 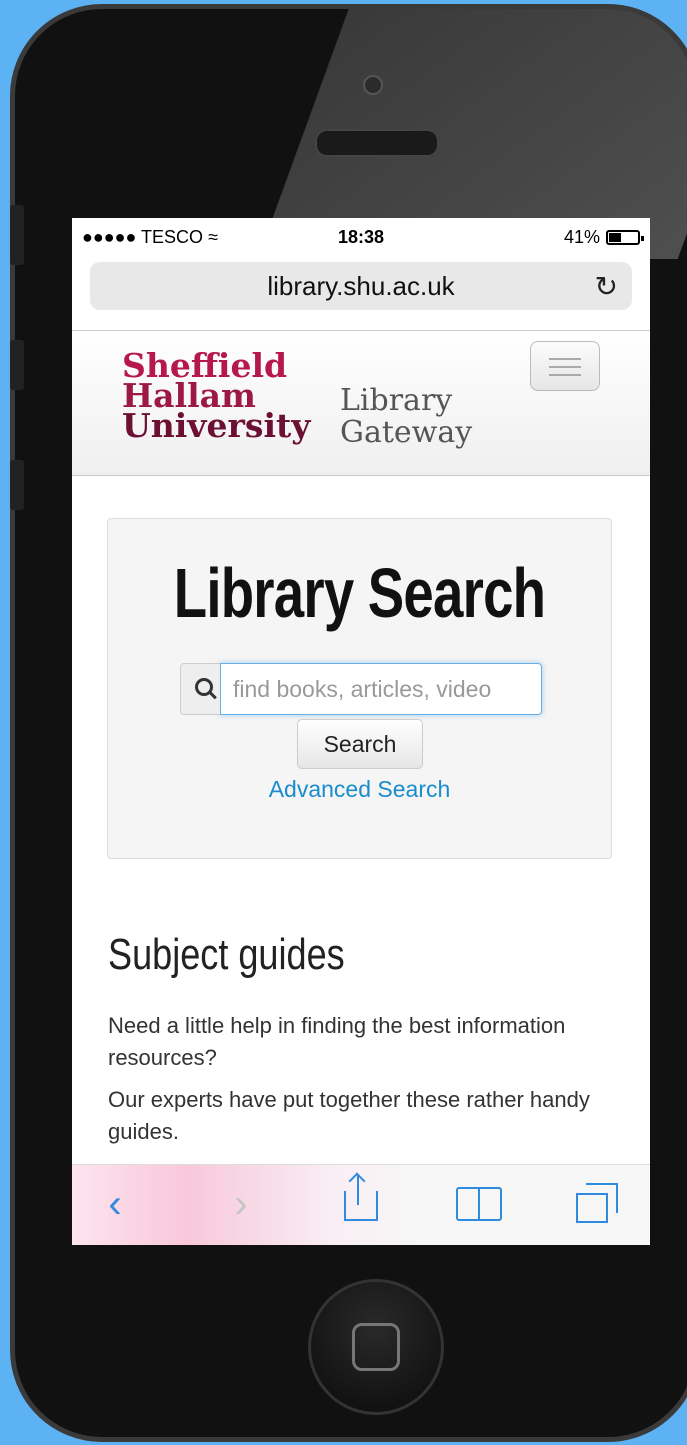 I want to click on subject-guides-heading: Subject guides, so click(x=226, y=954).